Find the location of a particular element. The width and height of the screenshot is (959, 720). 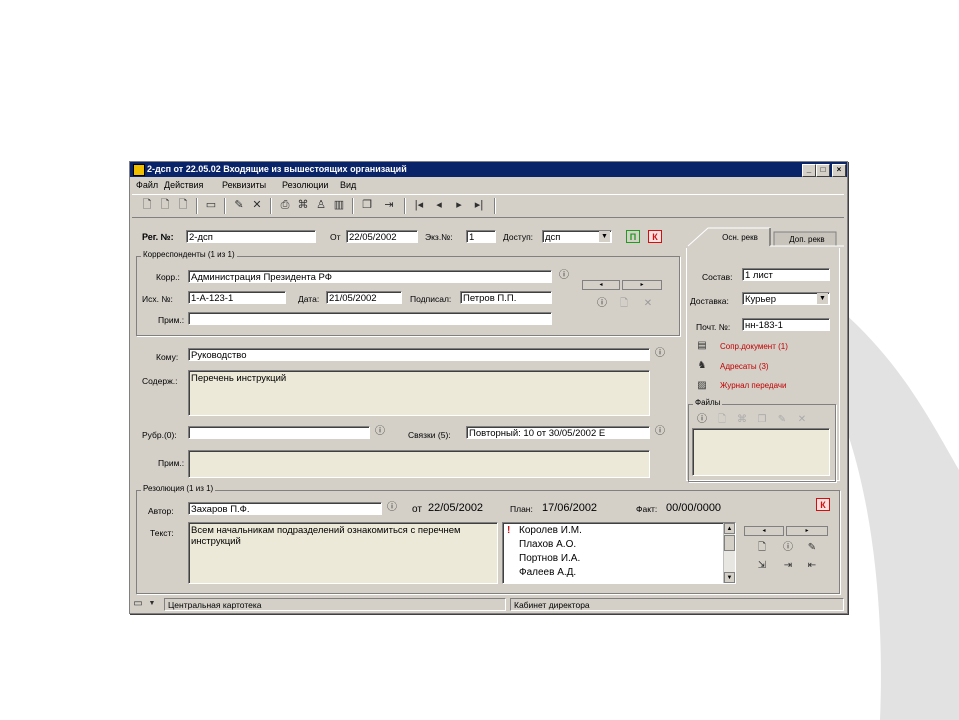

scroll-thumb is located at coordinates (729, 543).